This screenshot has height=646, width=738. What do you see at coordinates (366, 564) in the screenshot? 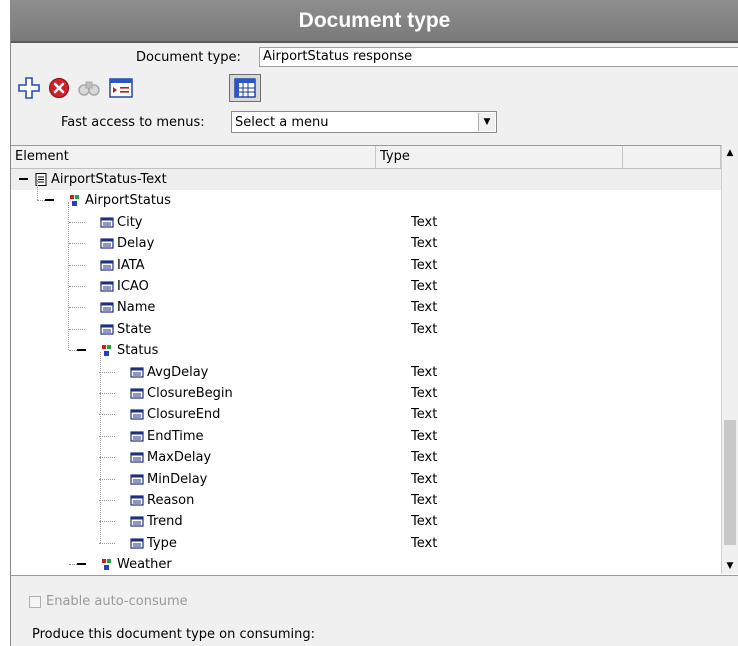
I see `tree-row: Weather` at bounding box center [366, 564].